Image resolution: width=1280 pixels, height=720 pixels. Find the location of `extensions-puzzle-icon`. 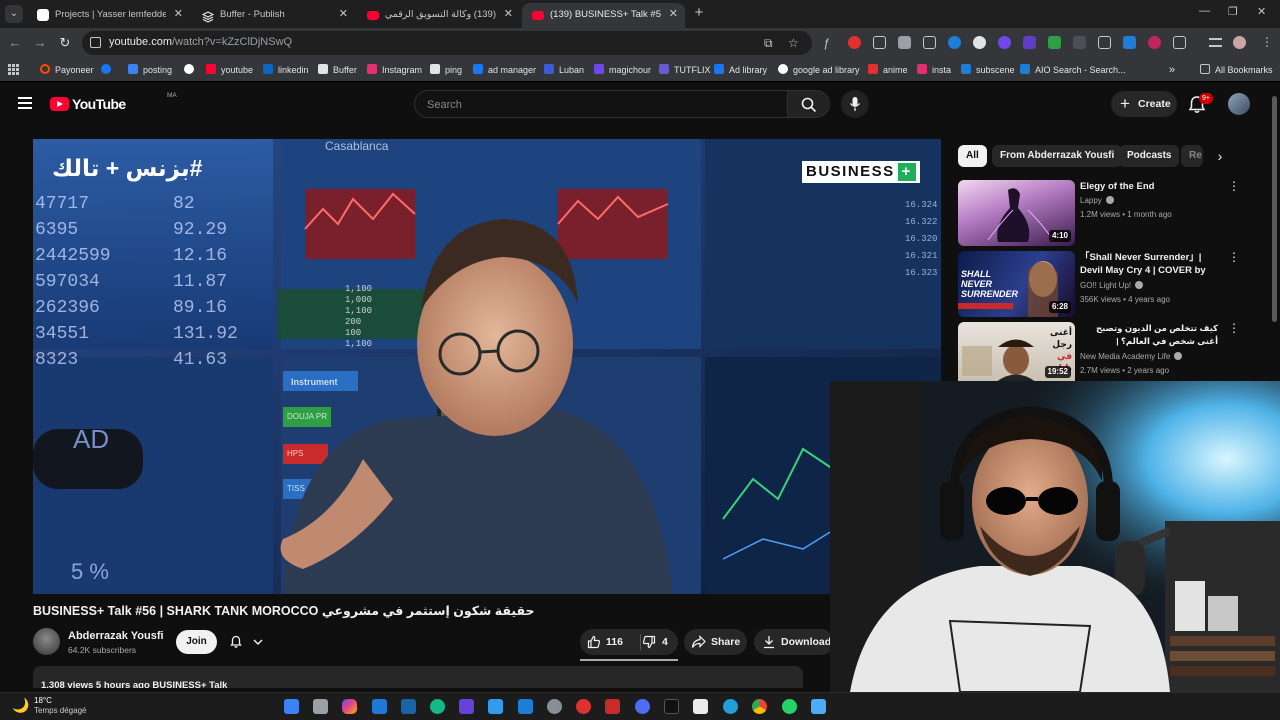

extensions-puzzle-icon is located at coordinates (1179, 42).